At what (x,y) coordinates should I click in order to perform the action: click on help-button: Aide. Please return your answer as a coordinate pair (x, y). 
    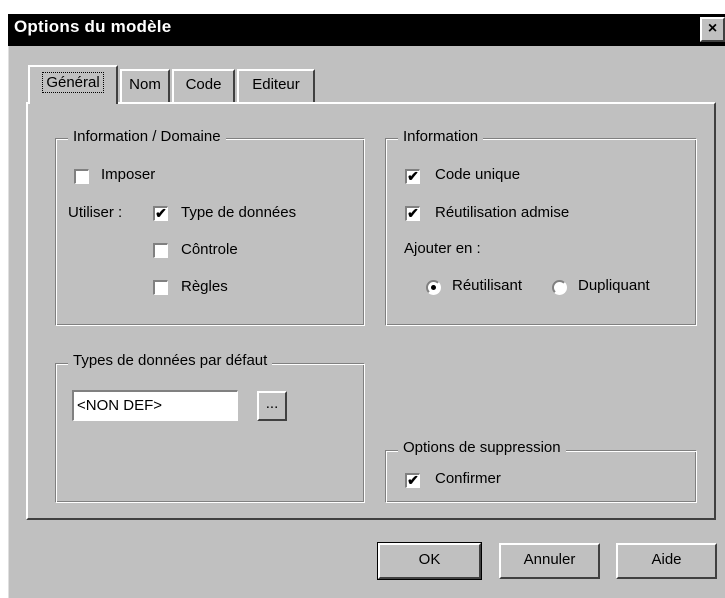
    Looking at the image, I should click on (666, 561).